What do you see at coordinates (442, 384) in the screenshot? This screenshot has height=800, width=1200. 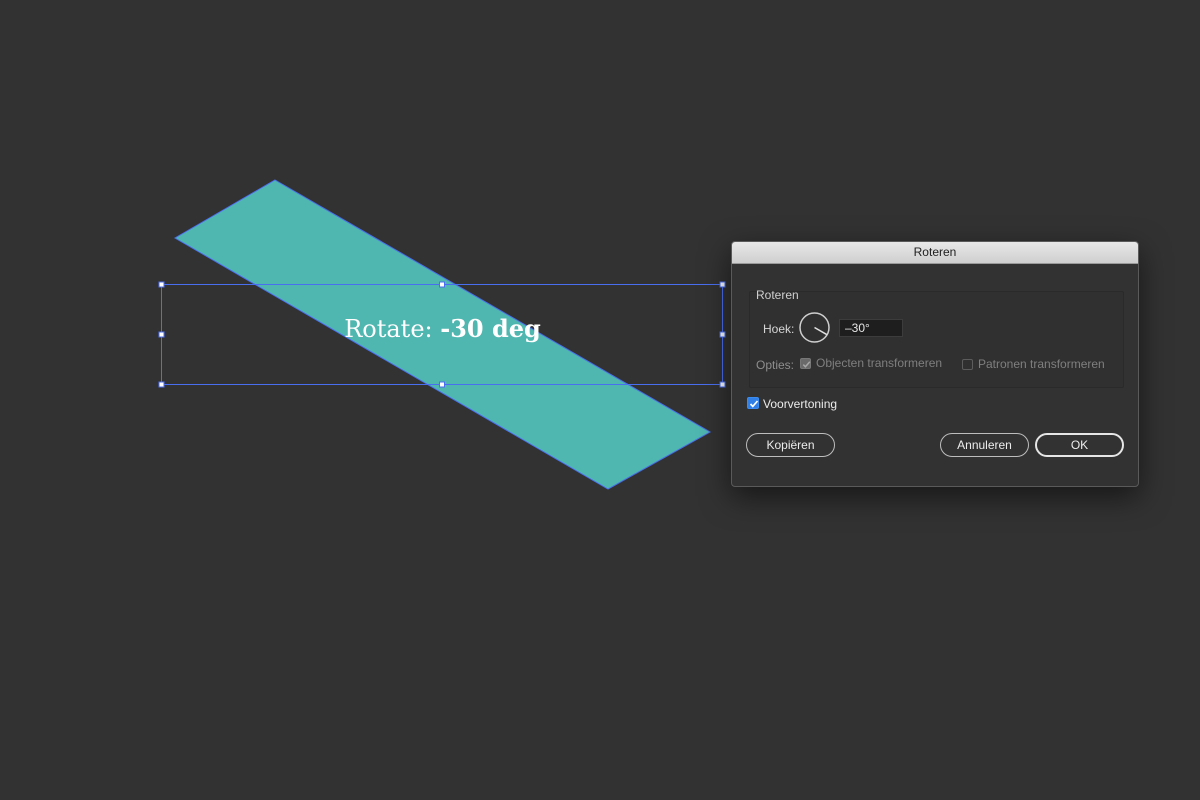 I see `handle-bottom-middle` at bounding box center [442, 384].